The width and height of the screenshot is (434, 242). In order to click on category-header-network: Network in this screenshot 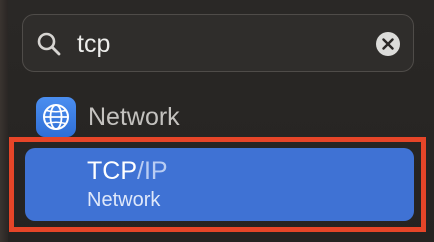, I will do `click(221, 118)`.